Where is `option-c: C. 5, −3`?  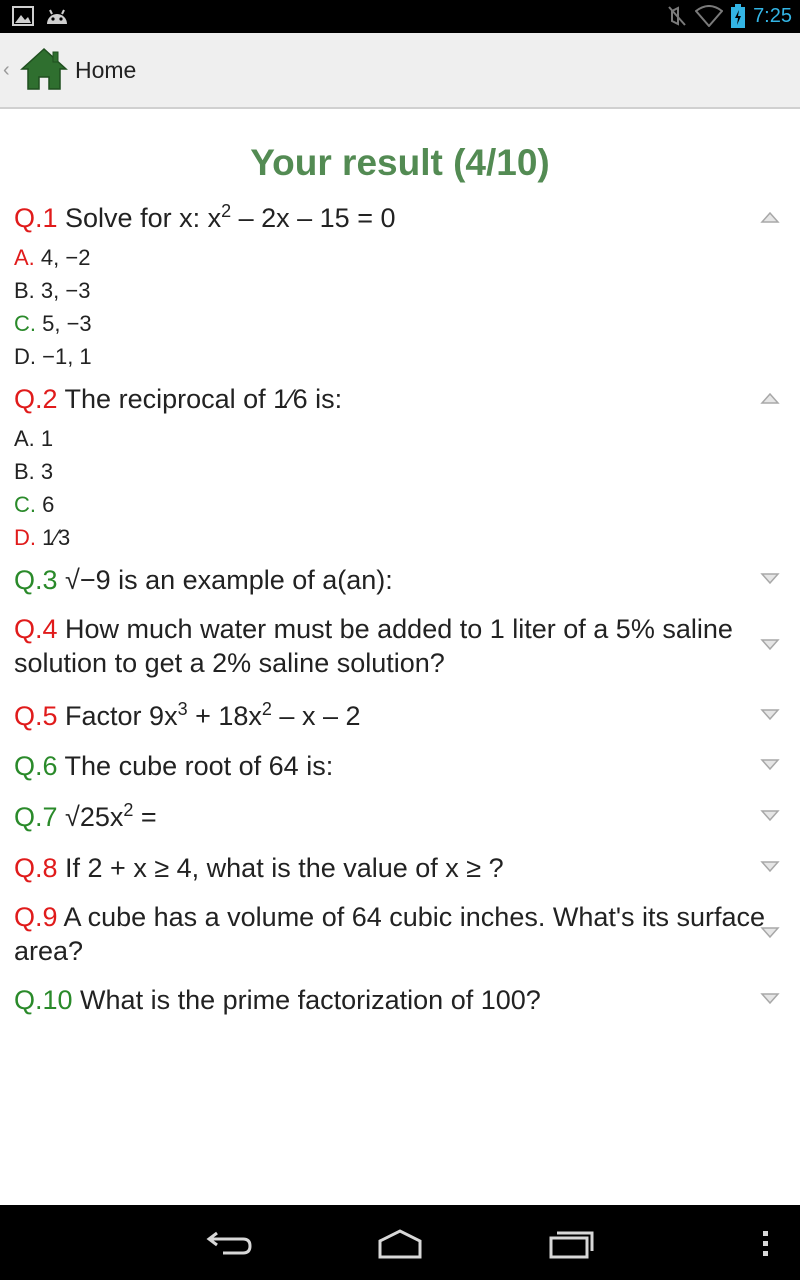 option-c: C. 5, −3 is located at coordinates (394, 323).